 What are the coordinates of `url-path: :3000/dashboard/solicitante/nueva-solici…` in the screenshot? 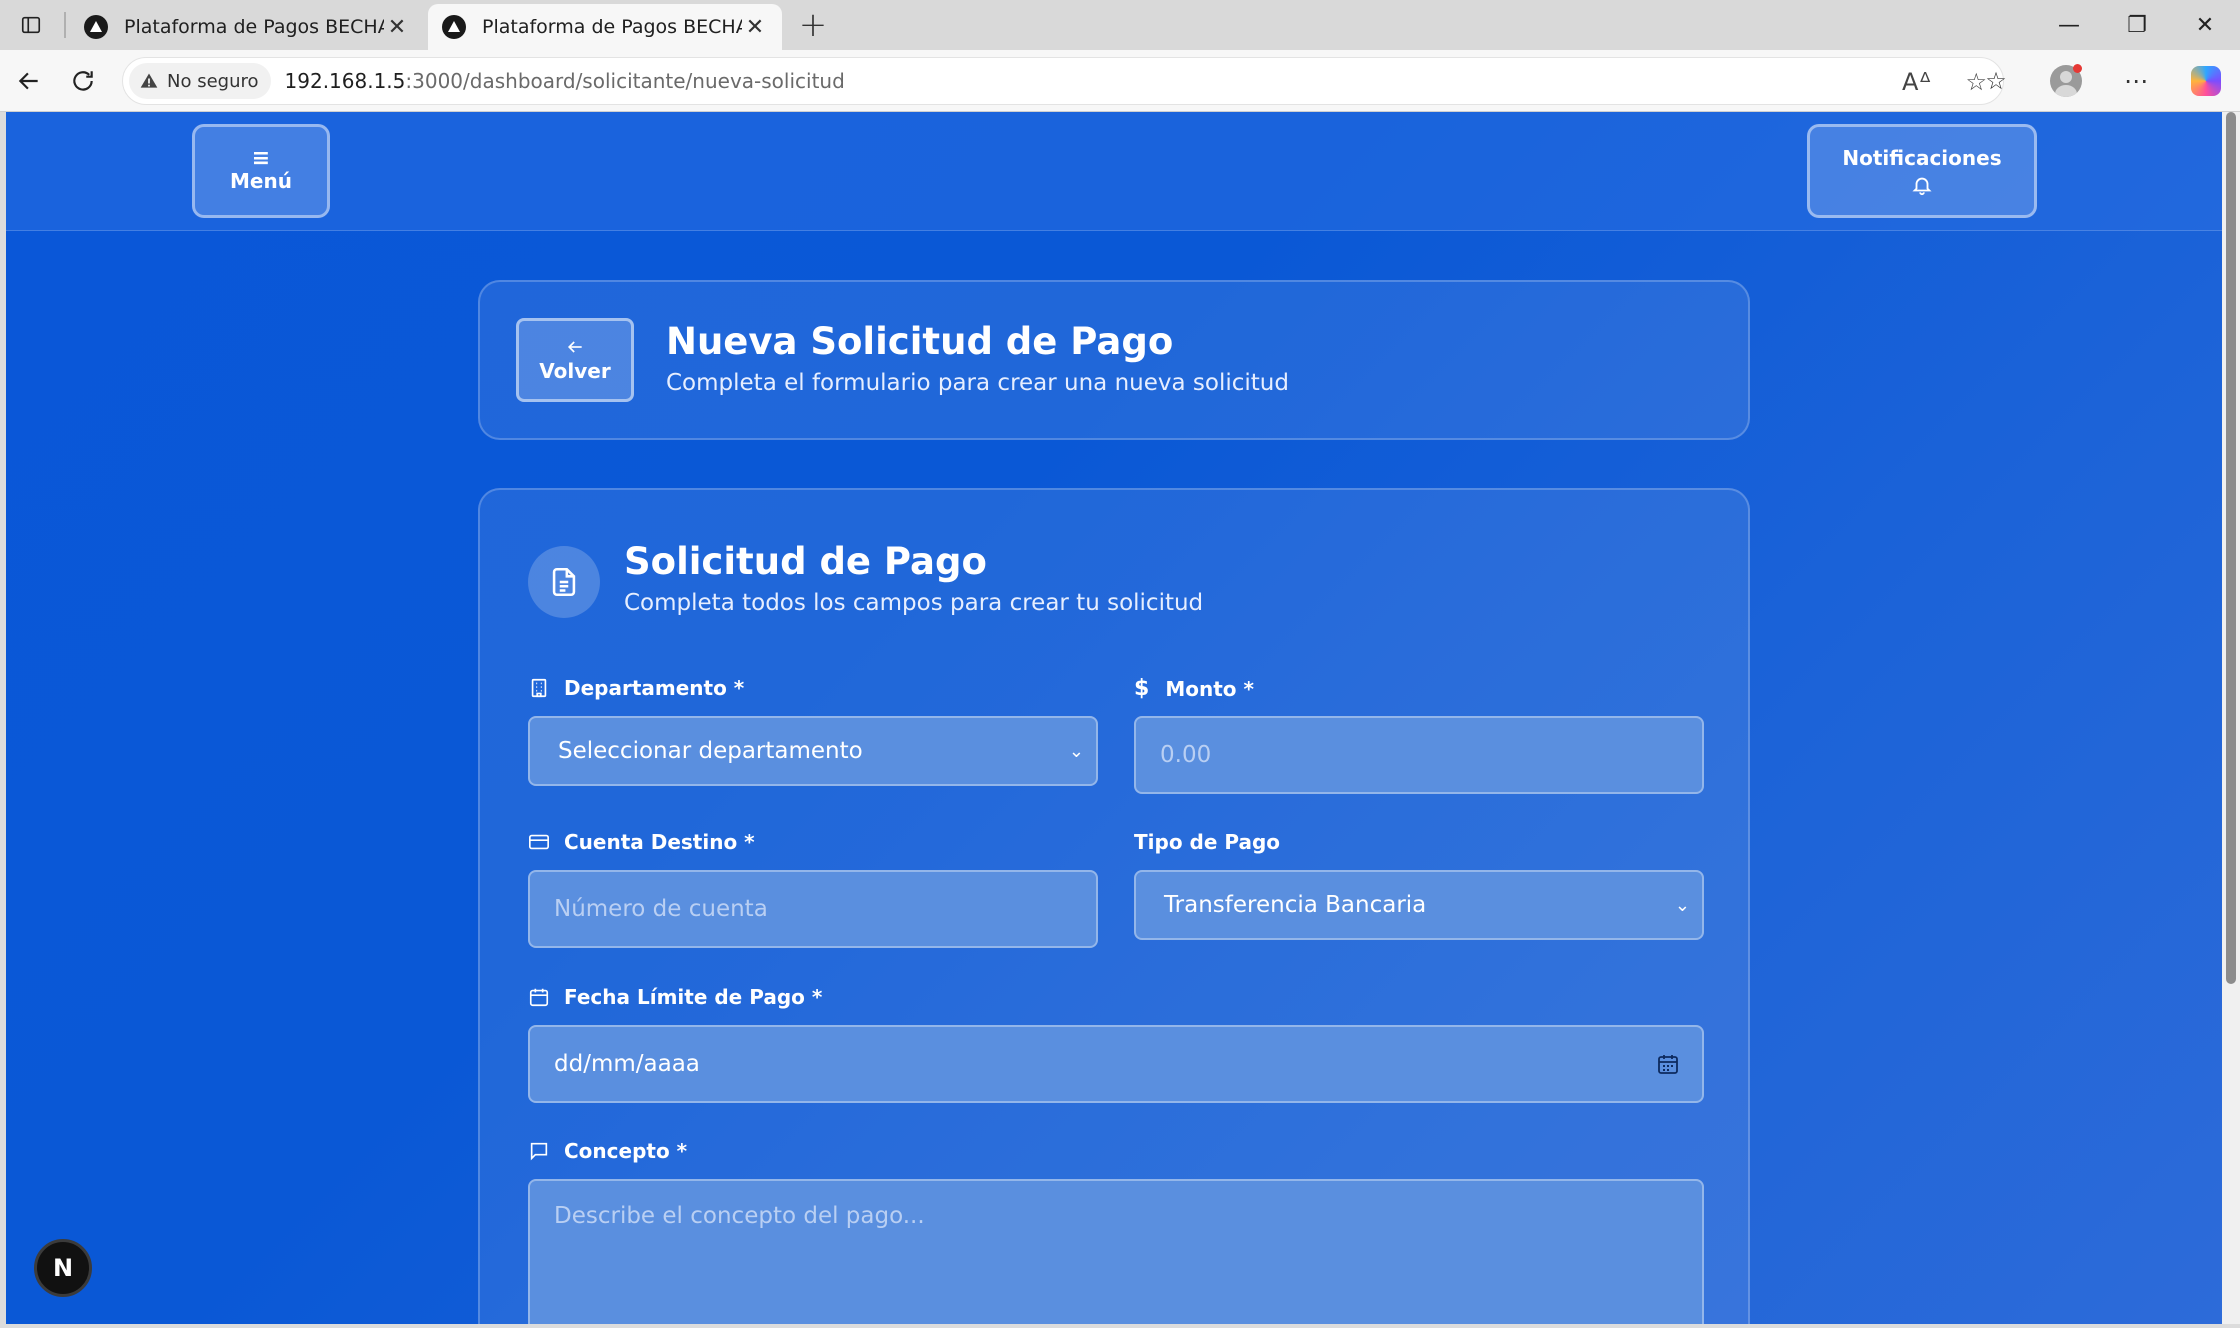 It's located at (625, 81).